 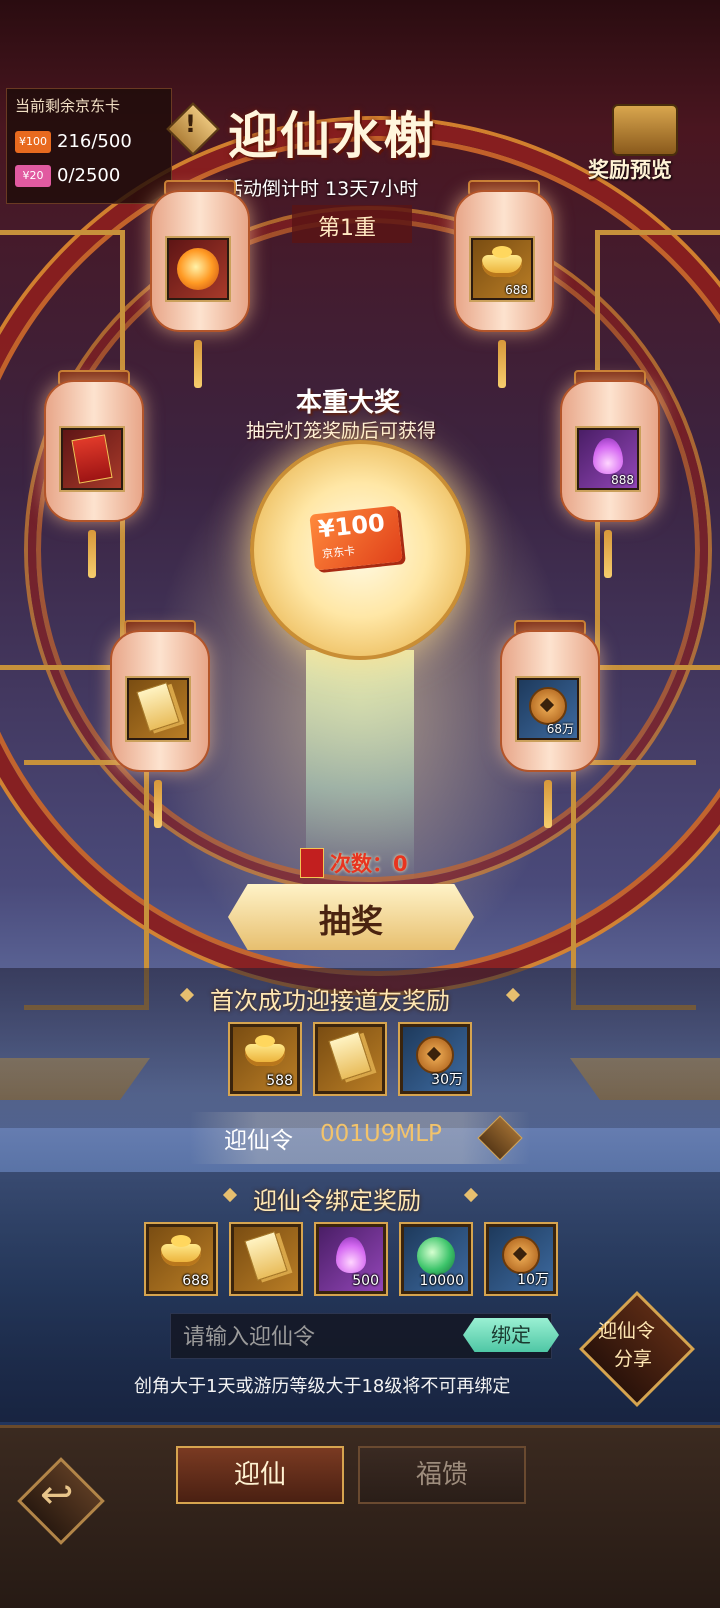 What do you see at coordinates (548, 705) in the screenshot?
I see `copper-coin-icon` at bounding box center [548, 705].